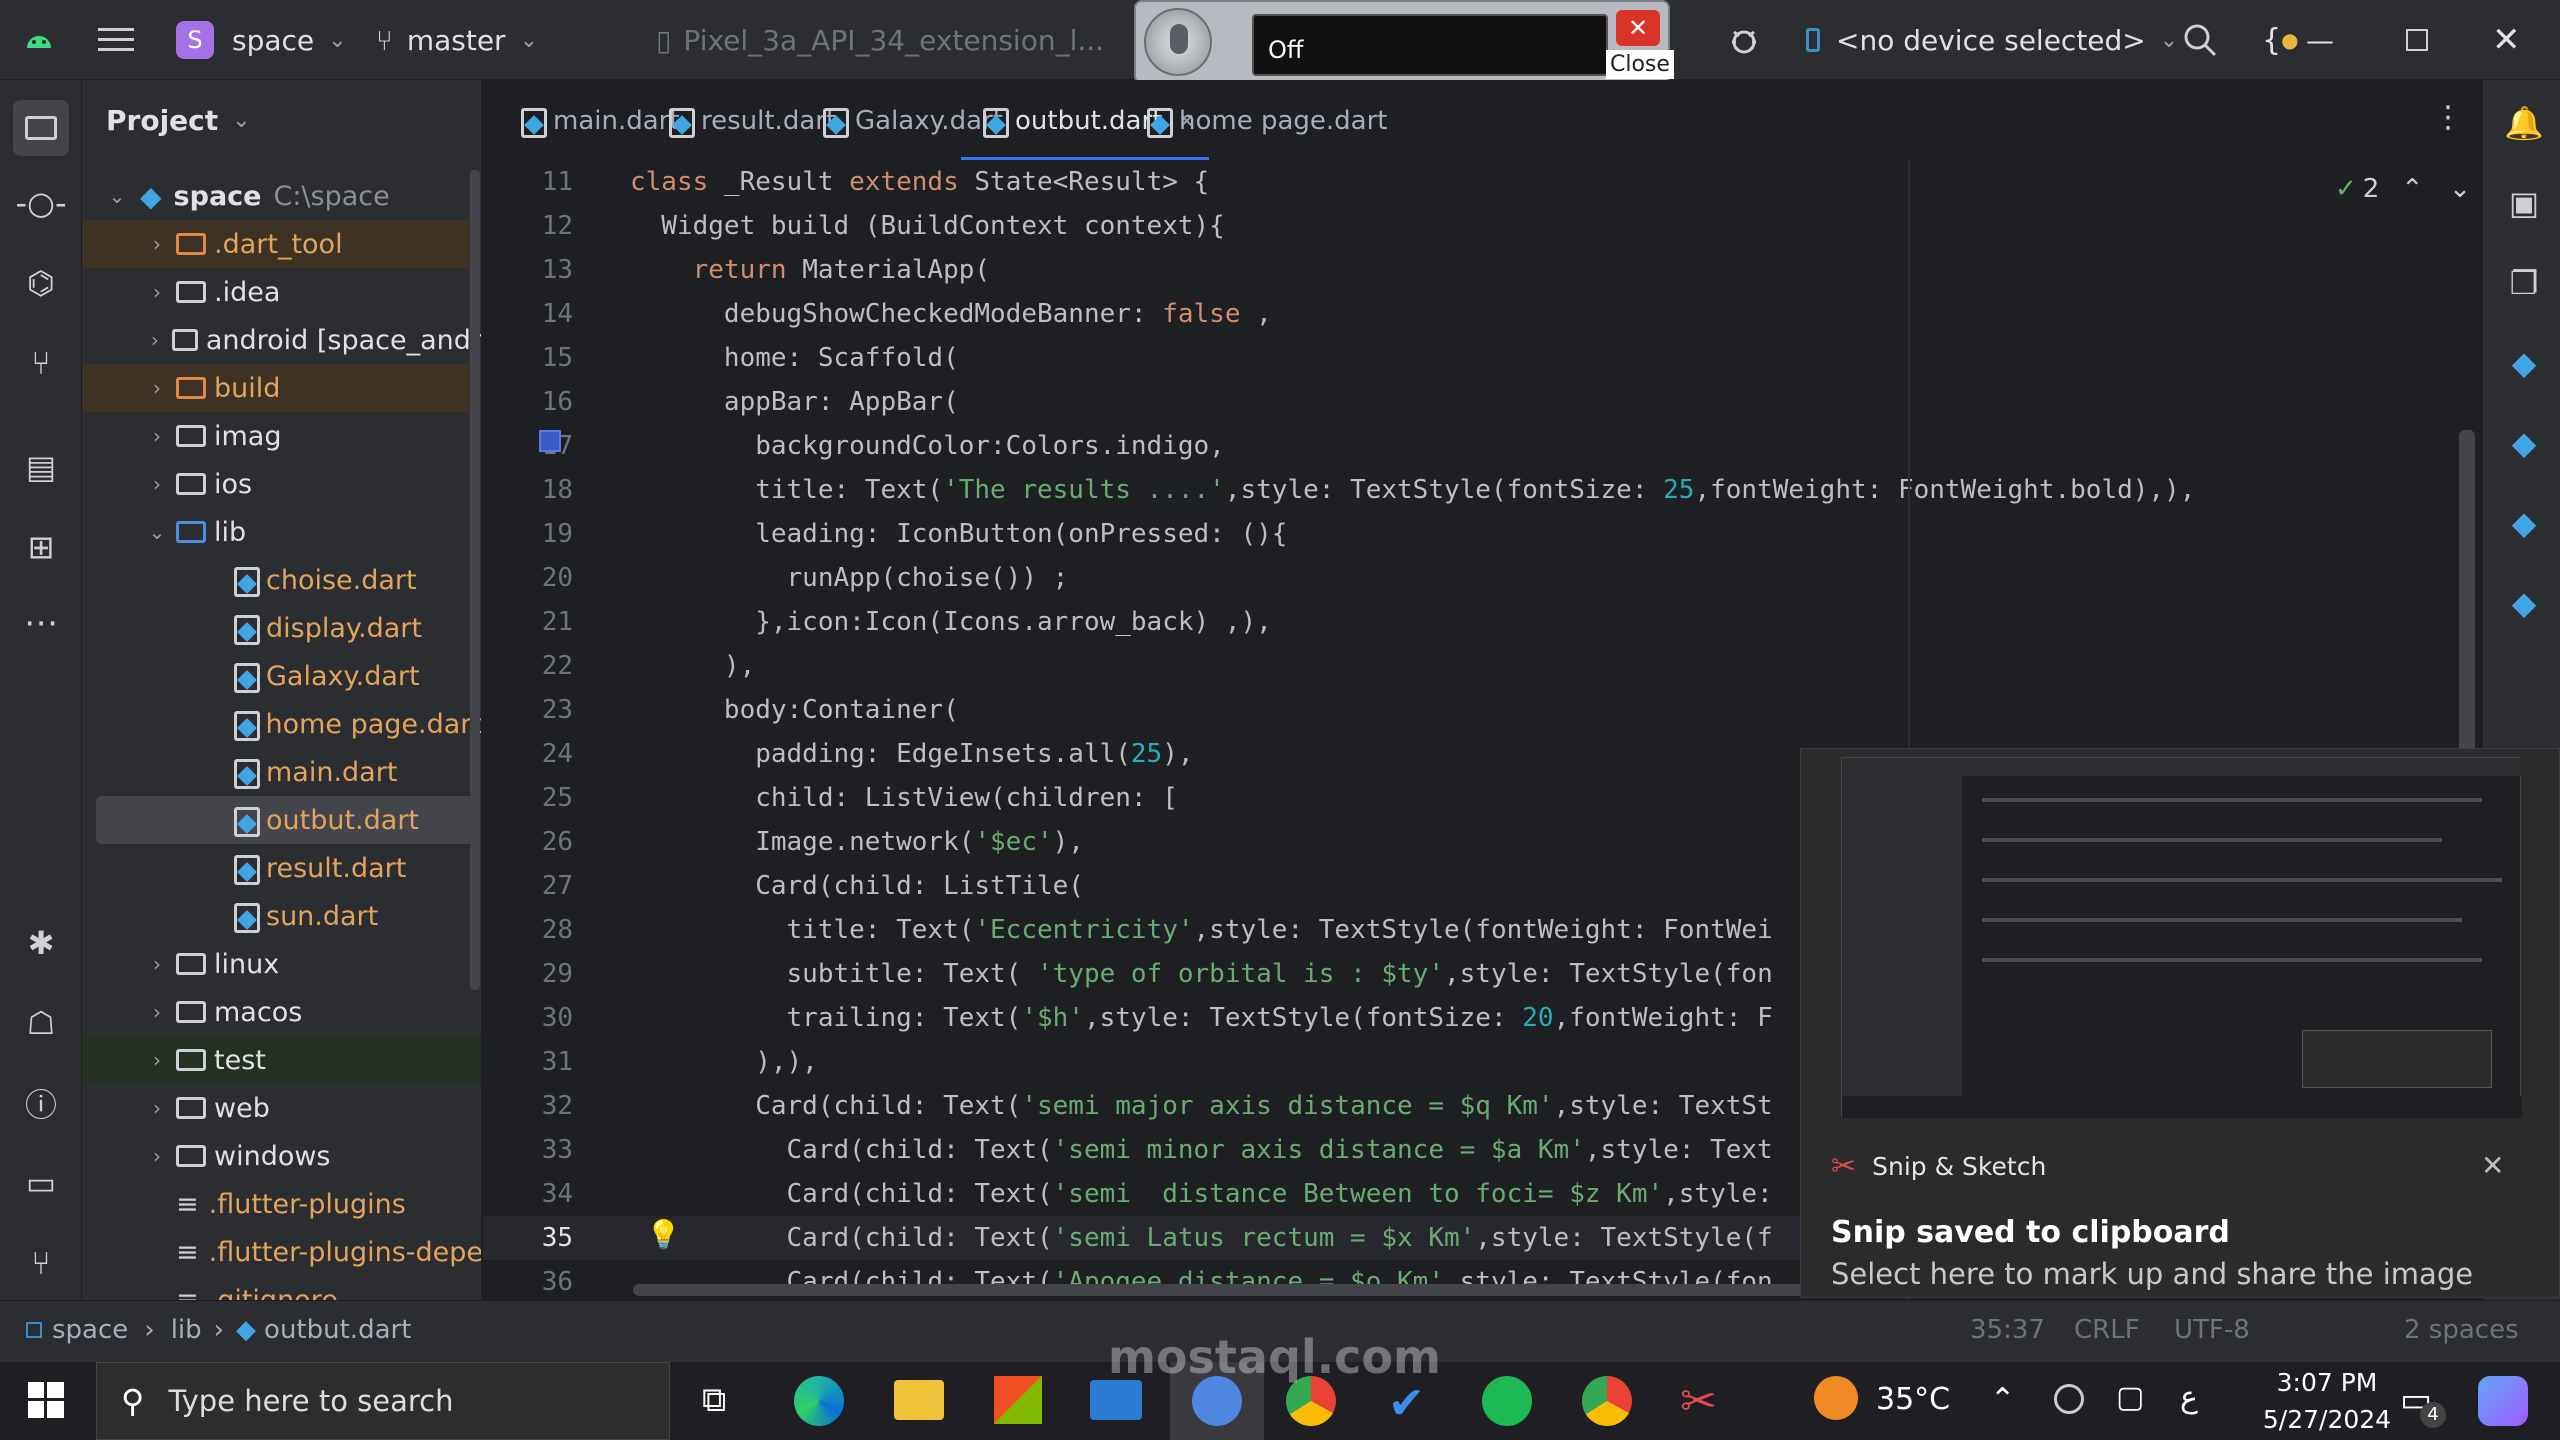 This screenshot has height=1440, width=2560. Describe the element at coordinates (281, 628) in the screenshot. I see `tree-item: display.dart` at that location.